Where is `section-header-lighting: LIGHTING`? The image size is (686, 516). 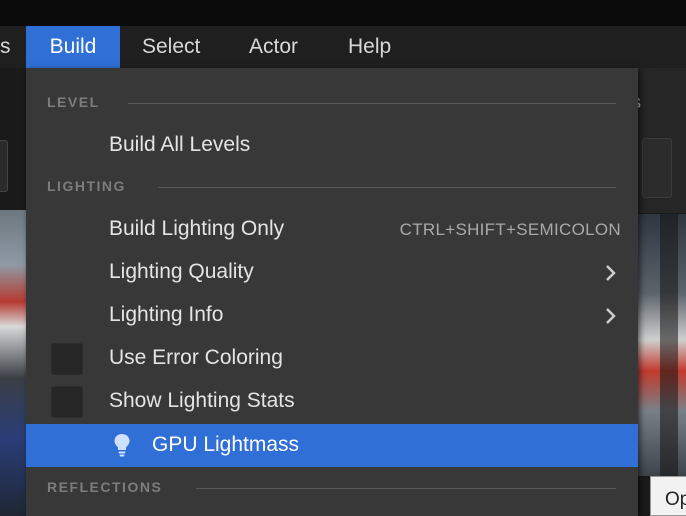 section-header-lighting: LIGHTING is located at coordinates (332, 187).